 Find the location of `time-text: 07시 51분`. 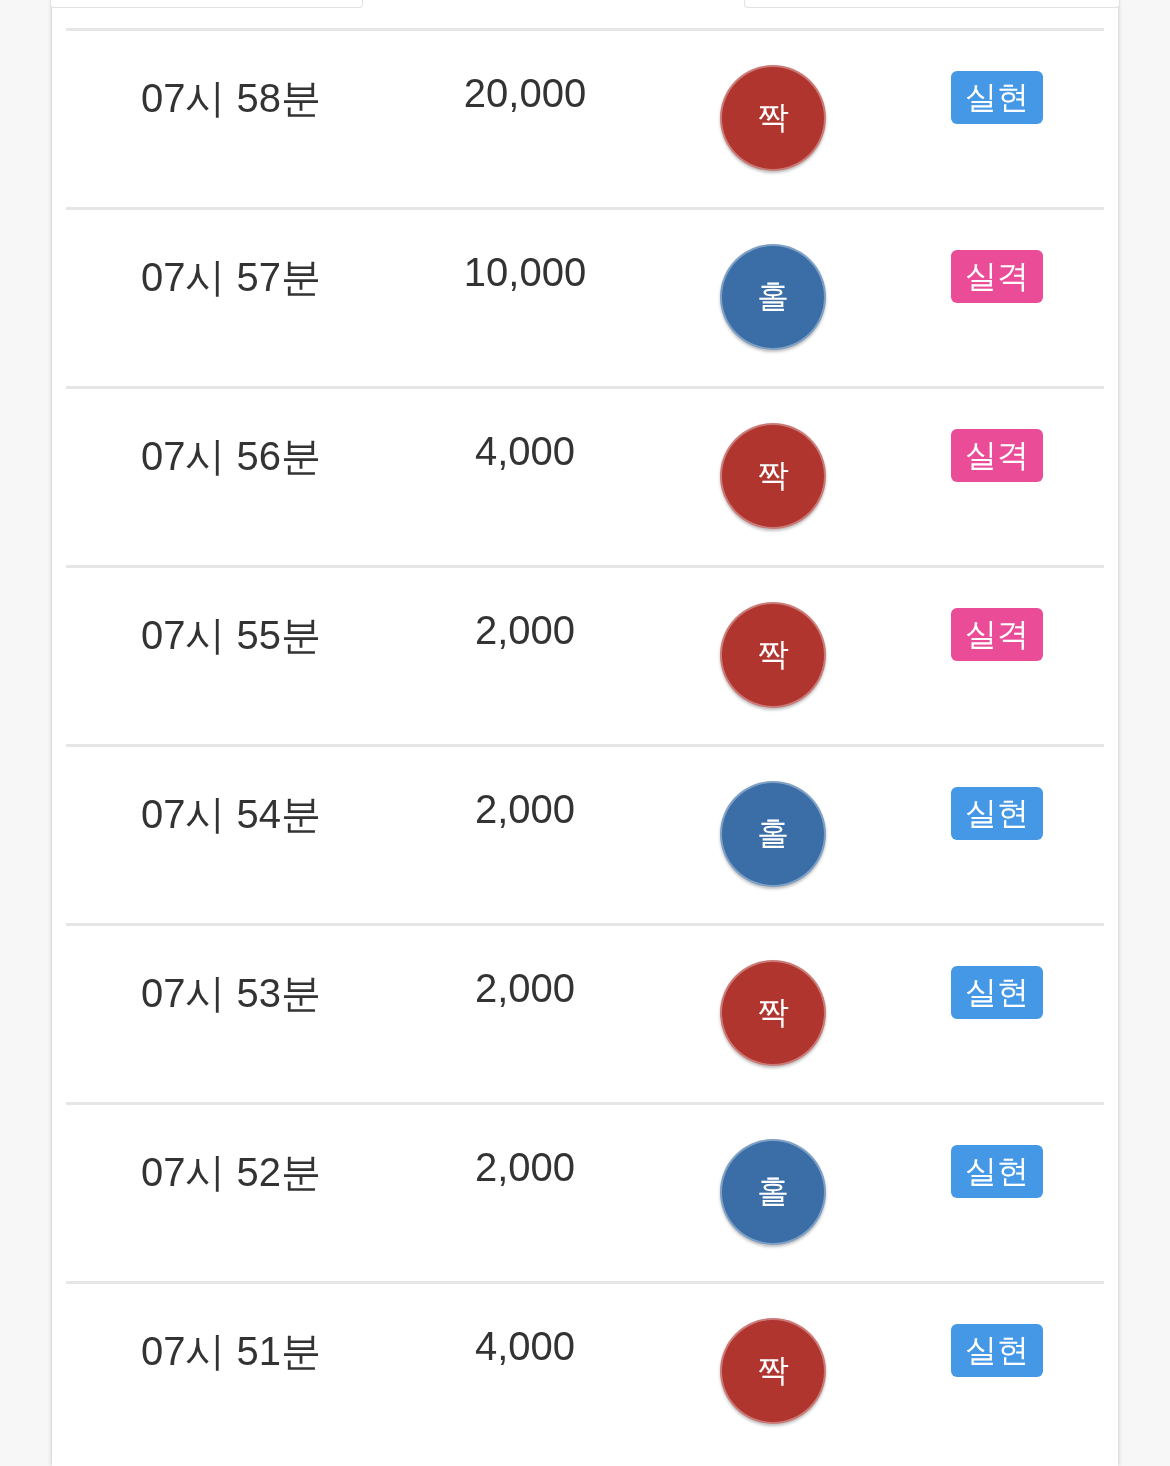

time-text: 07시 51분 is located at coordinates (231, 1351).